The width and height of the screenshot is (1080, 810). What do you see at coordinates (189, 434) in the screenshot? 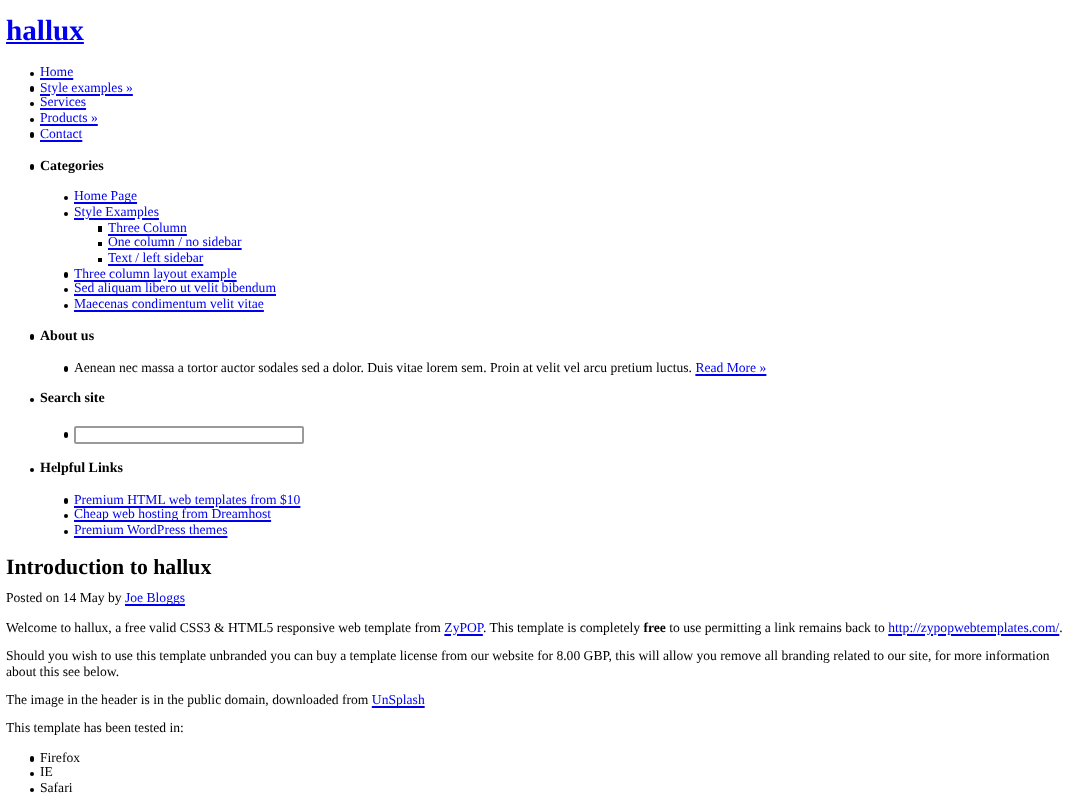
I see `search-field` at bounding box center [189, 434].